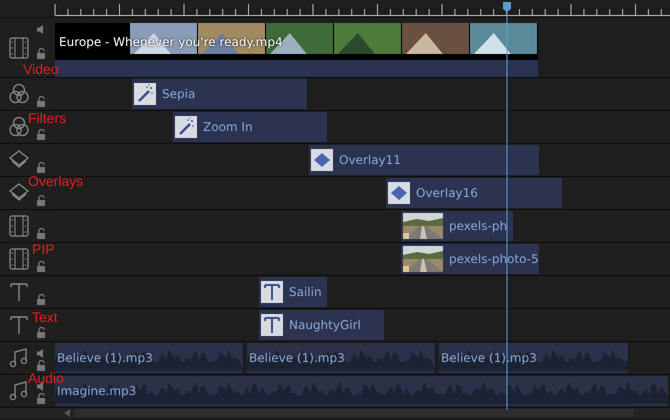 Image resolution: width=670 pixels, height=420 pixels. What do you see at coordinates (424, 160) in the screenshot?
I see `timeline-clip: Overlay11` at bounding box center [424, 160].